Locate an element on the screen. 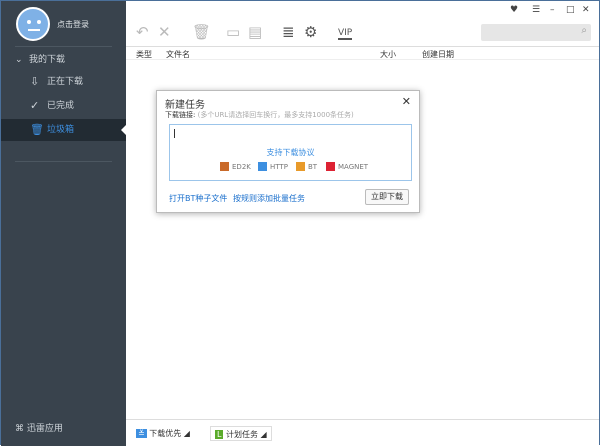 Image resolution: width=600 pixels, height=446 pixels. settings-icon: ⚙ is located at coordinates (310, 32).